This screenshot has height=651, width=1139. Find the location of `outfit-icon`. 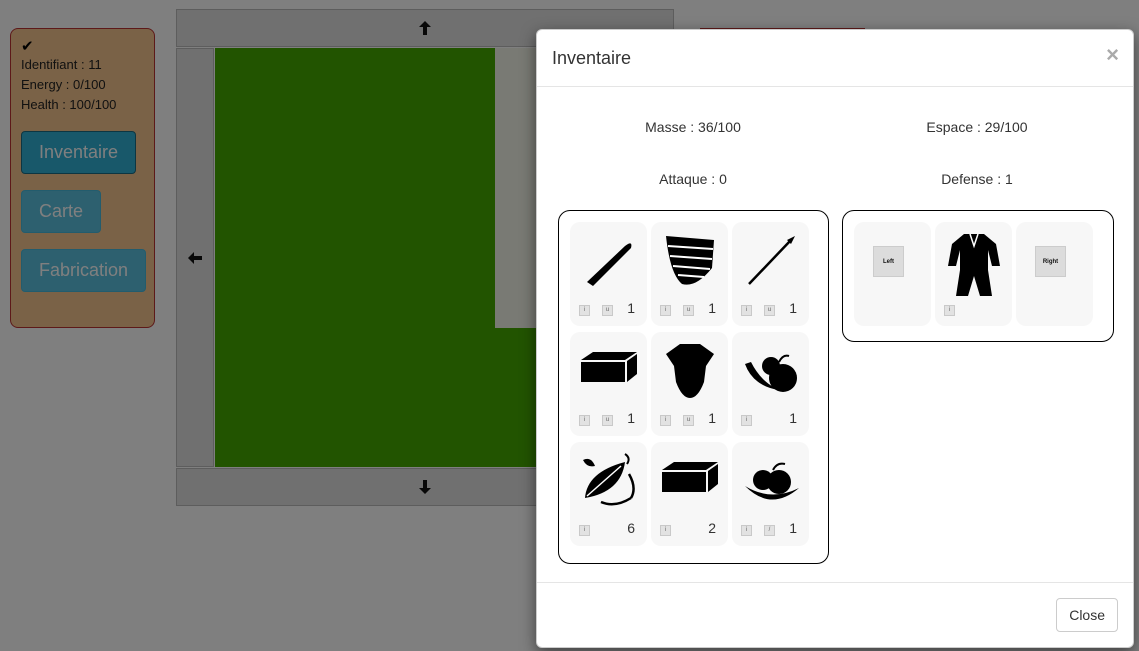

outfit-icon is located at coordinates (974, 264).